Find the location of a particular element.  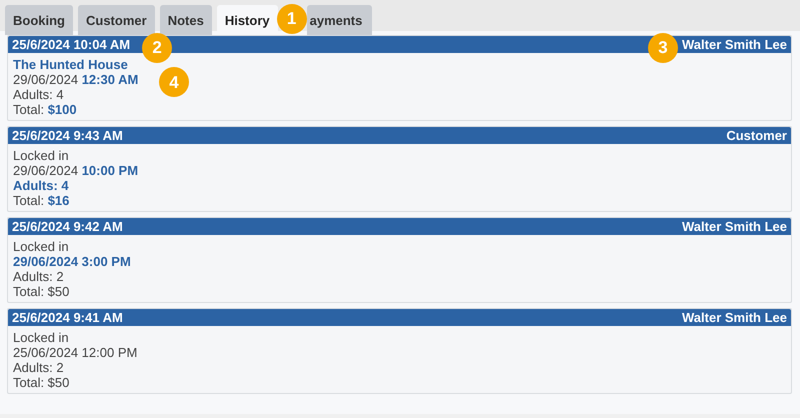

entry-time: 25/6/2024 9:43 AM is located at coordinates (67, 135).